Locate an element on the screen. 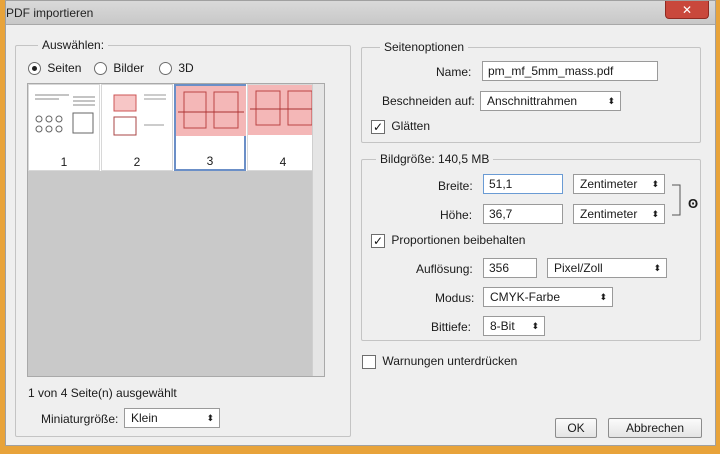 Image resolution: width=720 pixels, height=454 pixels. selection-status: 1 von 4 Seite(n) ausgewählt is located at coordinates (102, 393).